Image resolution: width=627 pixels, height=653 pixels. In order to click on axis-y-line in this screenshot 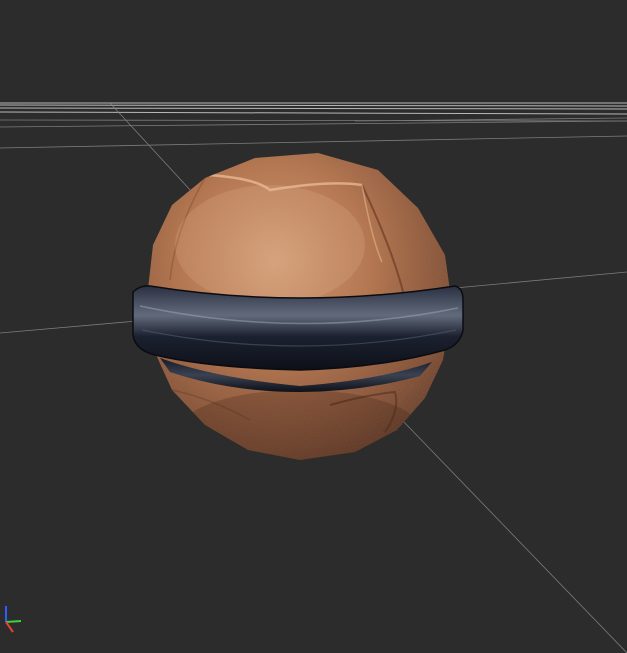, I will do `click(13, 621)`.